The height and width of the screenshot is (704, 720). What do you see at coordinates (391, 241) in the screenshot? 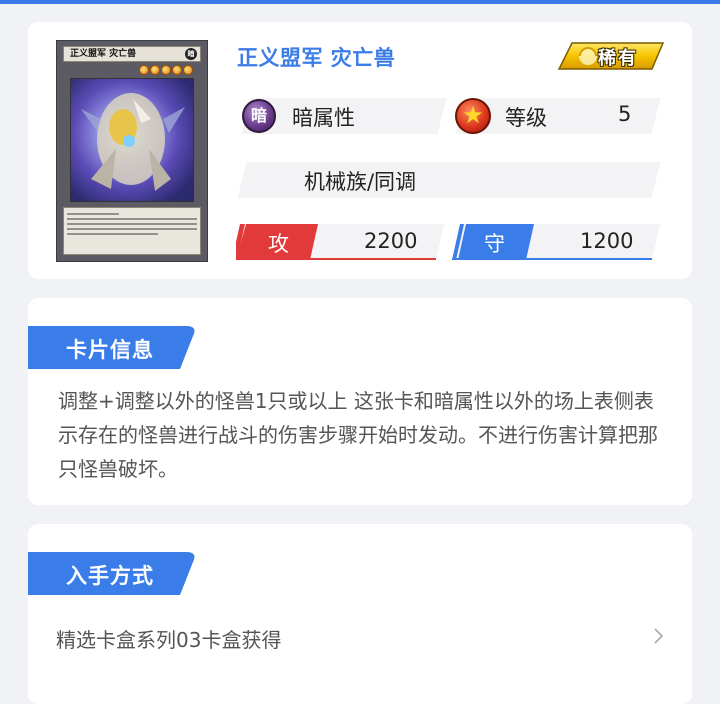
I see `atk-value: 2200` at bounding box center [391, 241].